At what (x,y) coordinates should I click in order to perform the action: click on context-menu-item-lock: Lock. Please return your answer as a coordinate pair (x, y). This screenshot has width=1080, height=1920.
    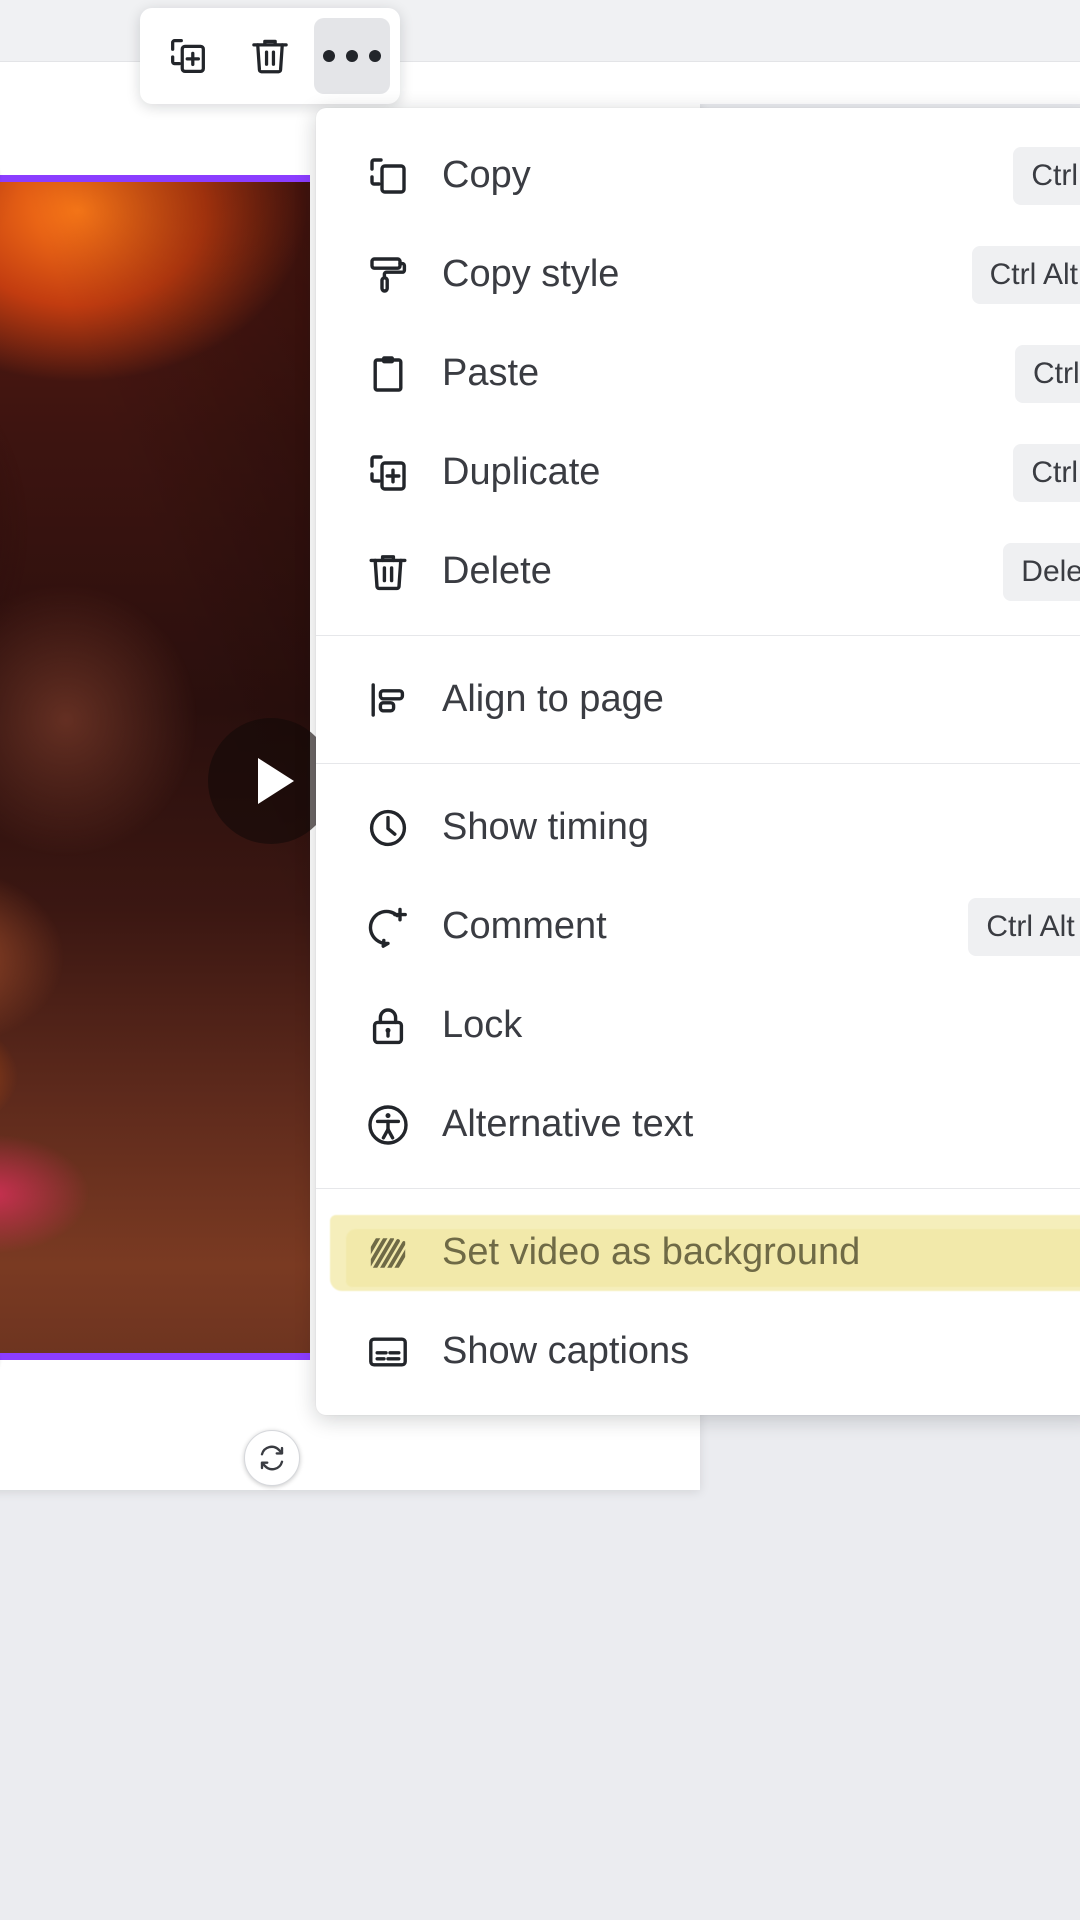
    Looking at the image, I should click on (698, 1025).